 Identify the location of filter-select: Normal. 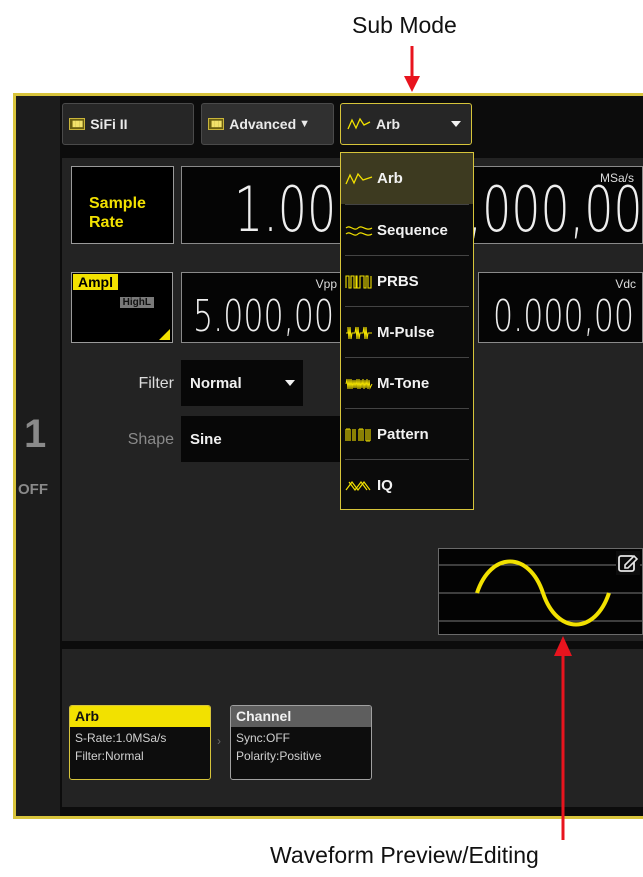
(242, 383).